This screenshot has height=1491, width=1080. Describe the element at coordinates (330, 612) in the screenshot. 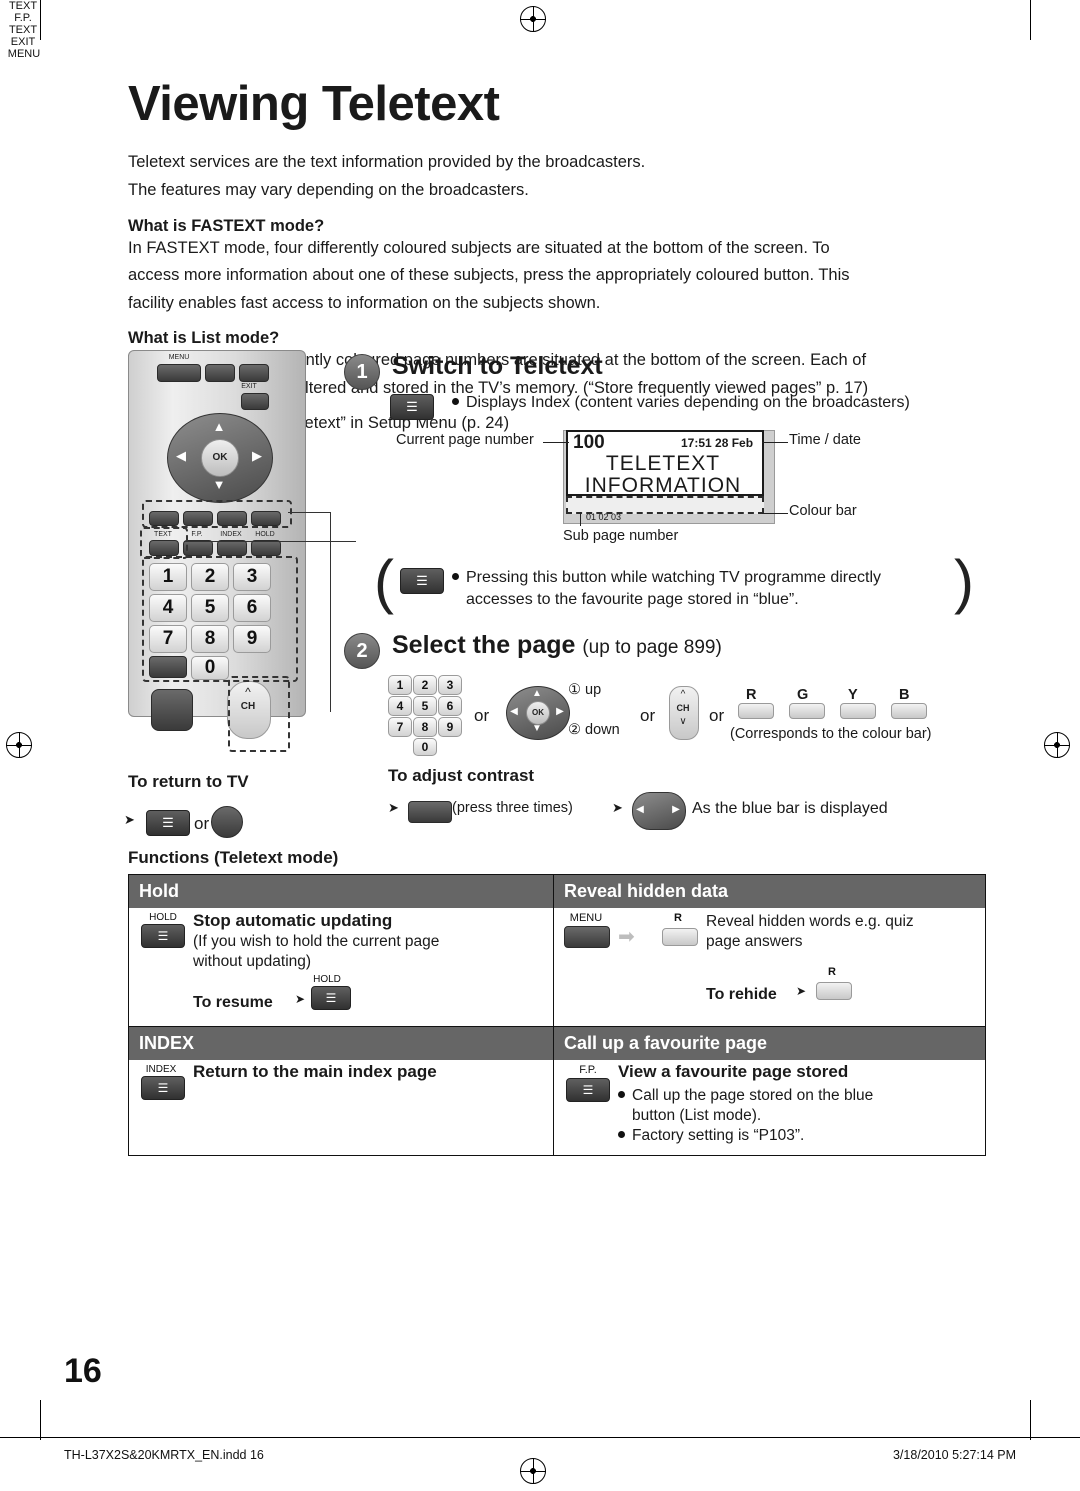

I see `leader-line-vertical` at that location.